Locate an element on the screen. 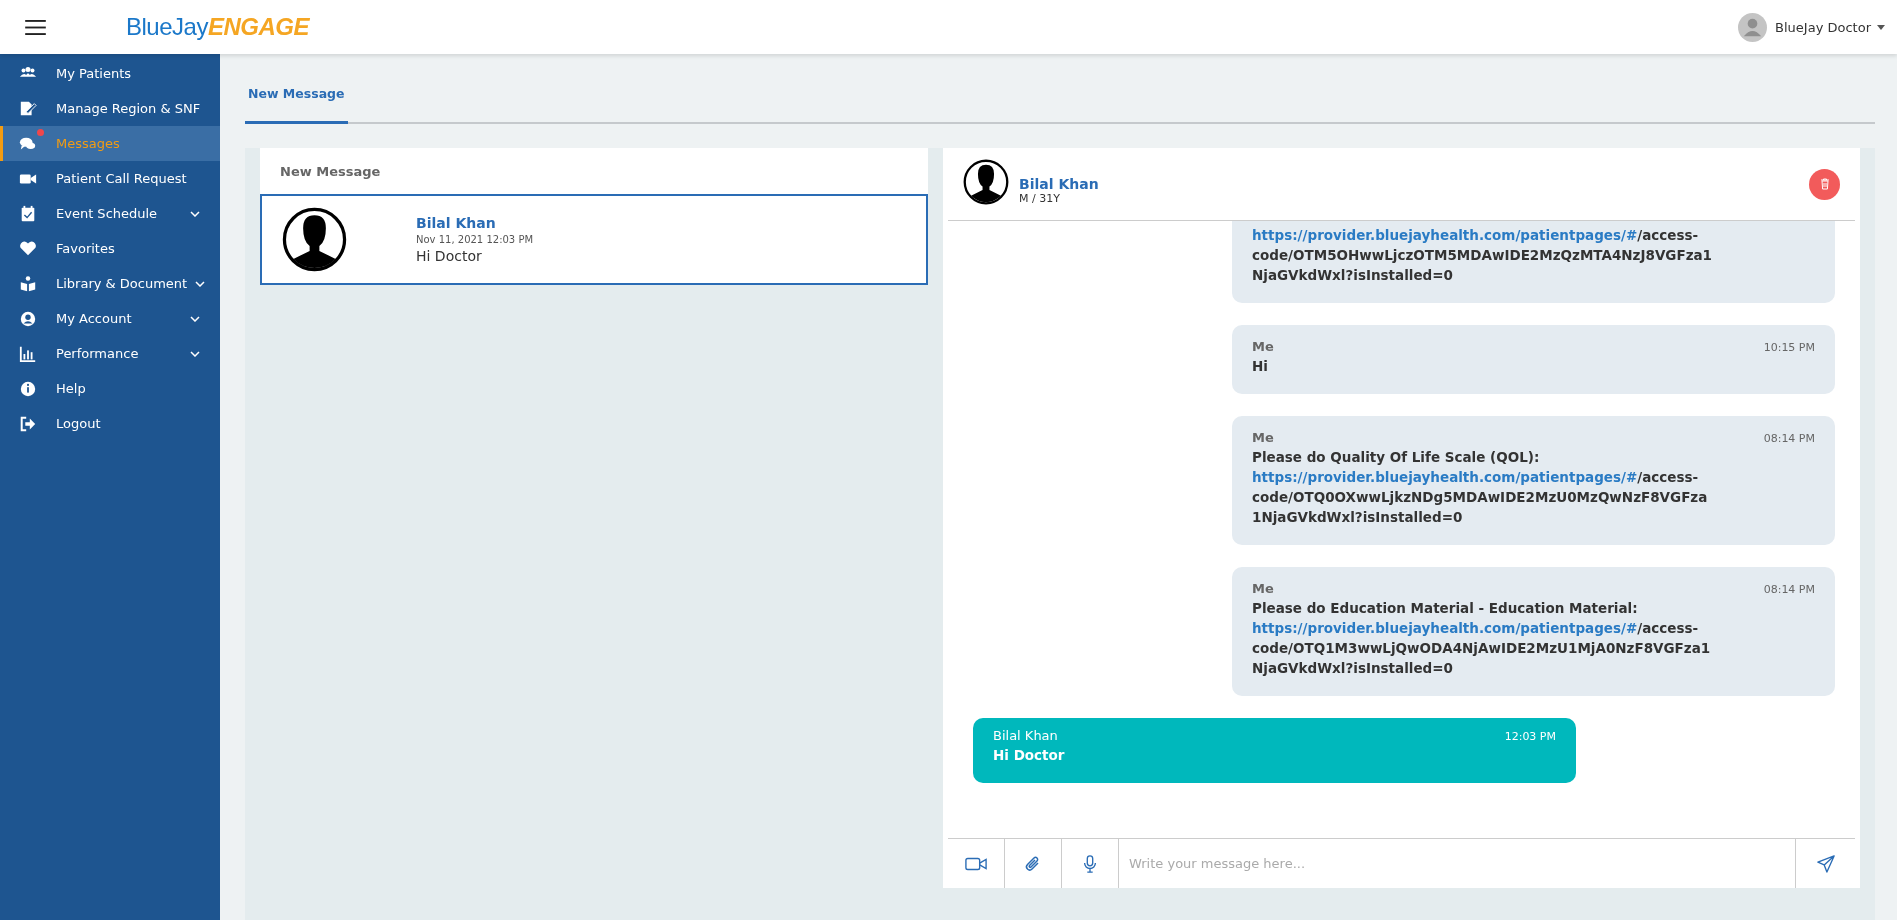 The height and width of the screenshot is (920, 1897). sidebar-item: Help is located at coordinates (110, 388).